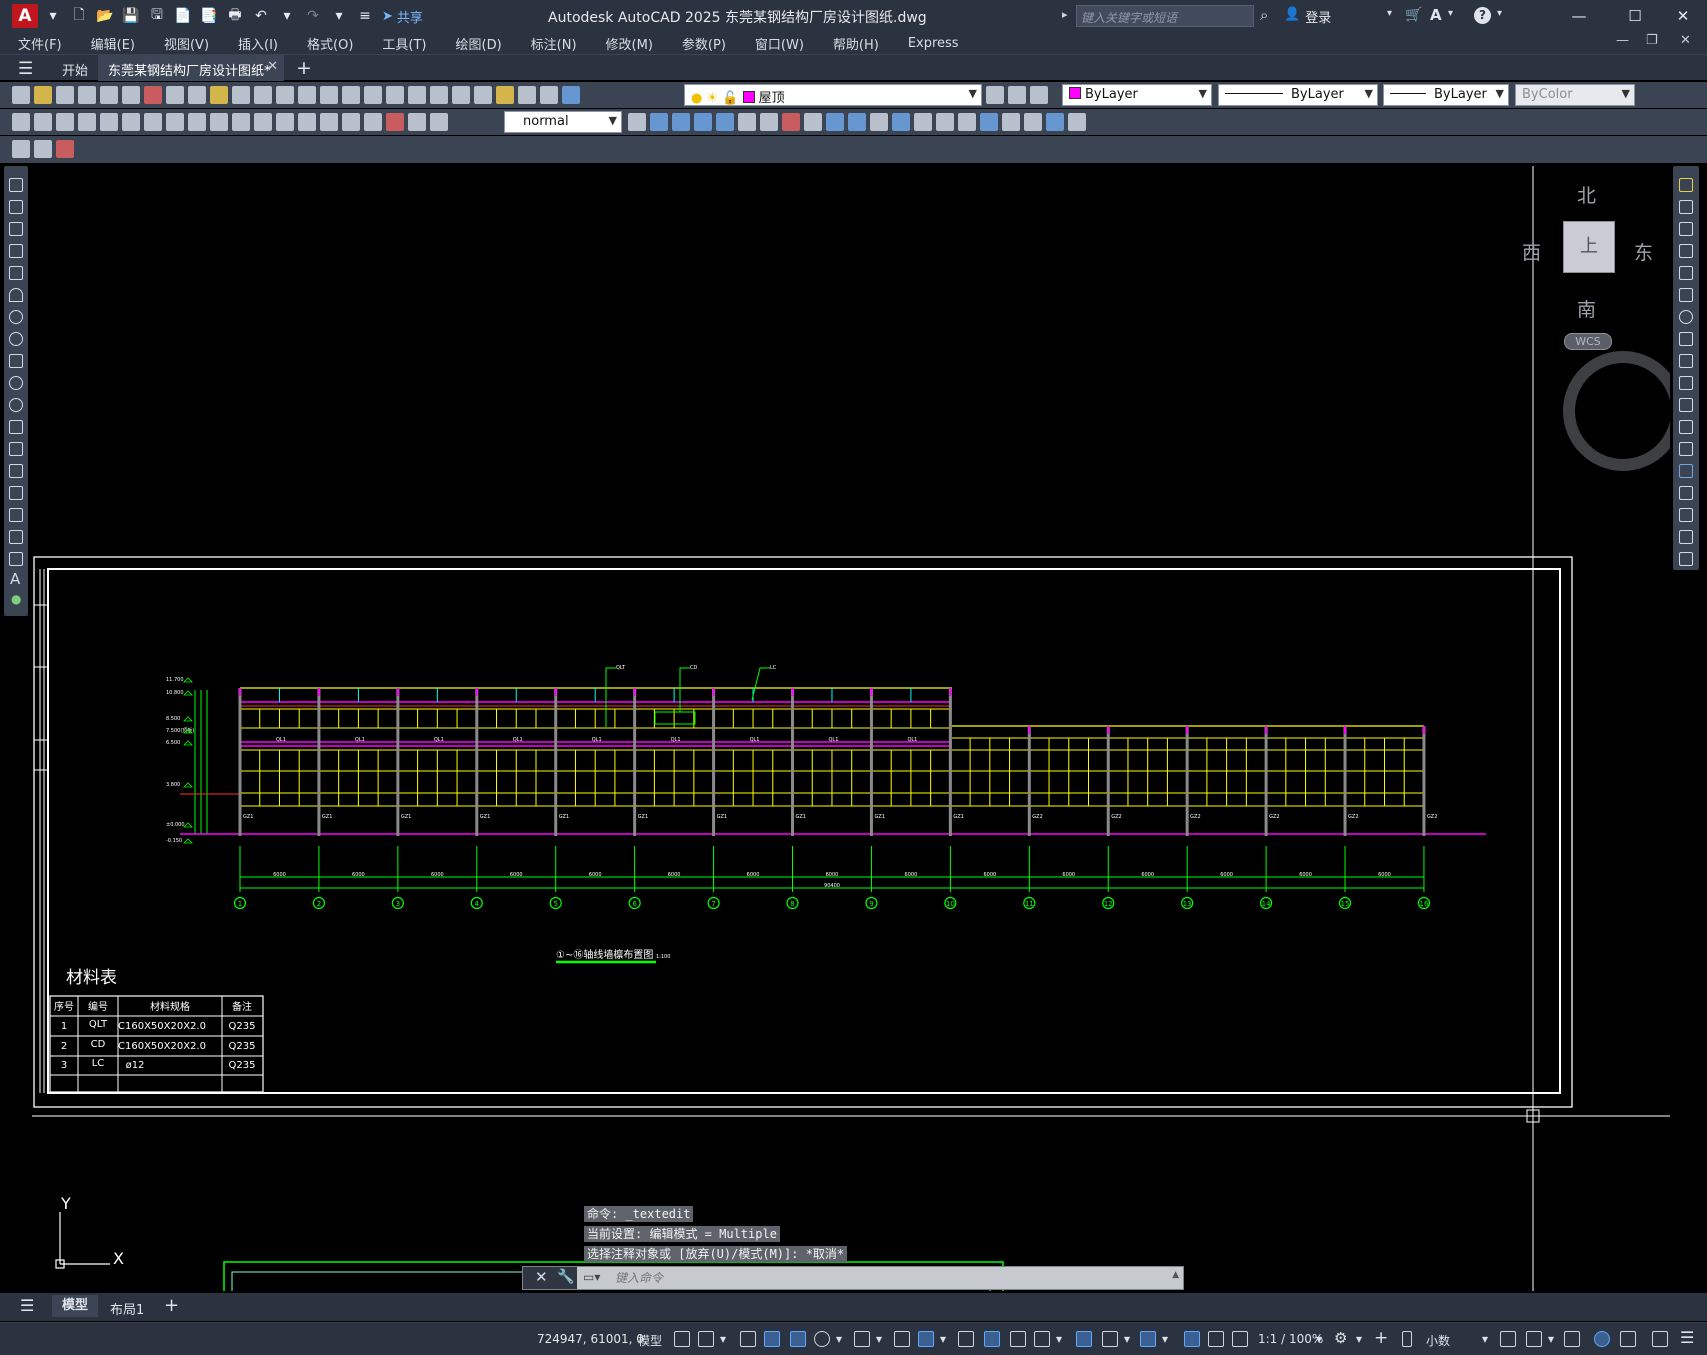 The width and height of the screenshot is (1707, 1355). What do you see at coordinates (637, 122) in the screenshot?
I see `dim-style-icon` at bounding box center [637, 122].